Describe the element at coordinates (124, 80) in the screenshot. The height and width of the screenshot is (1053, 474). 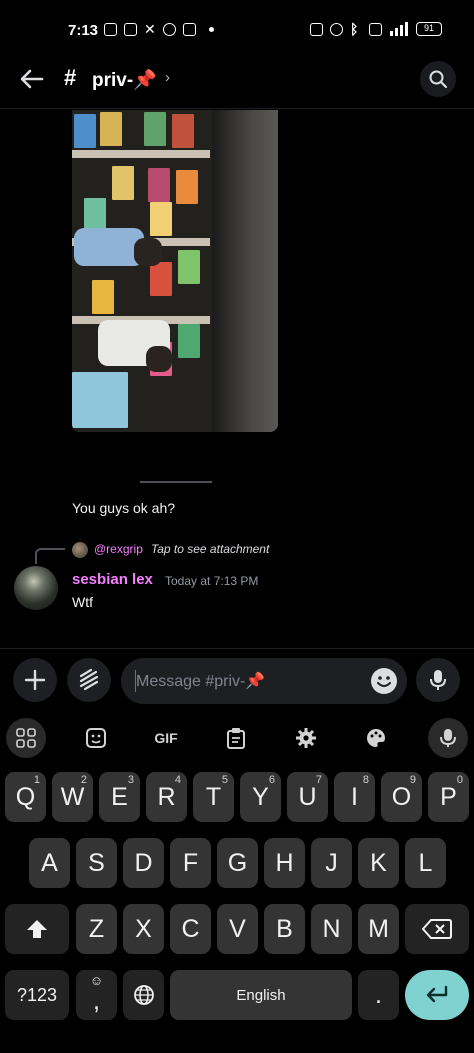
I see `channel-title: priv-📌` at that location.